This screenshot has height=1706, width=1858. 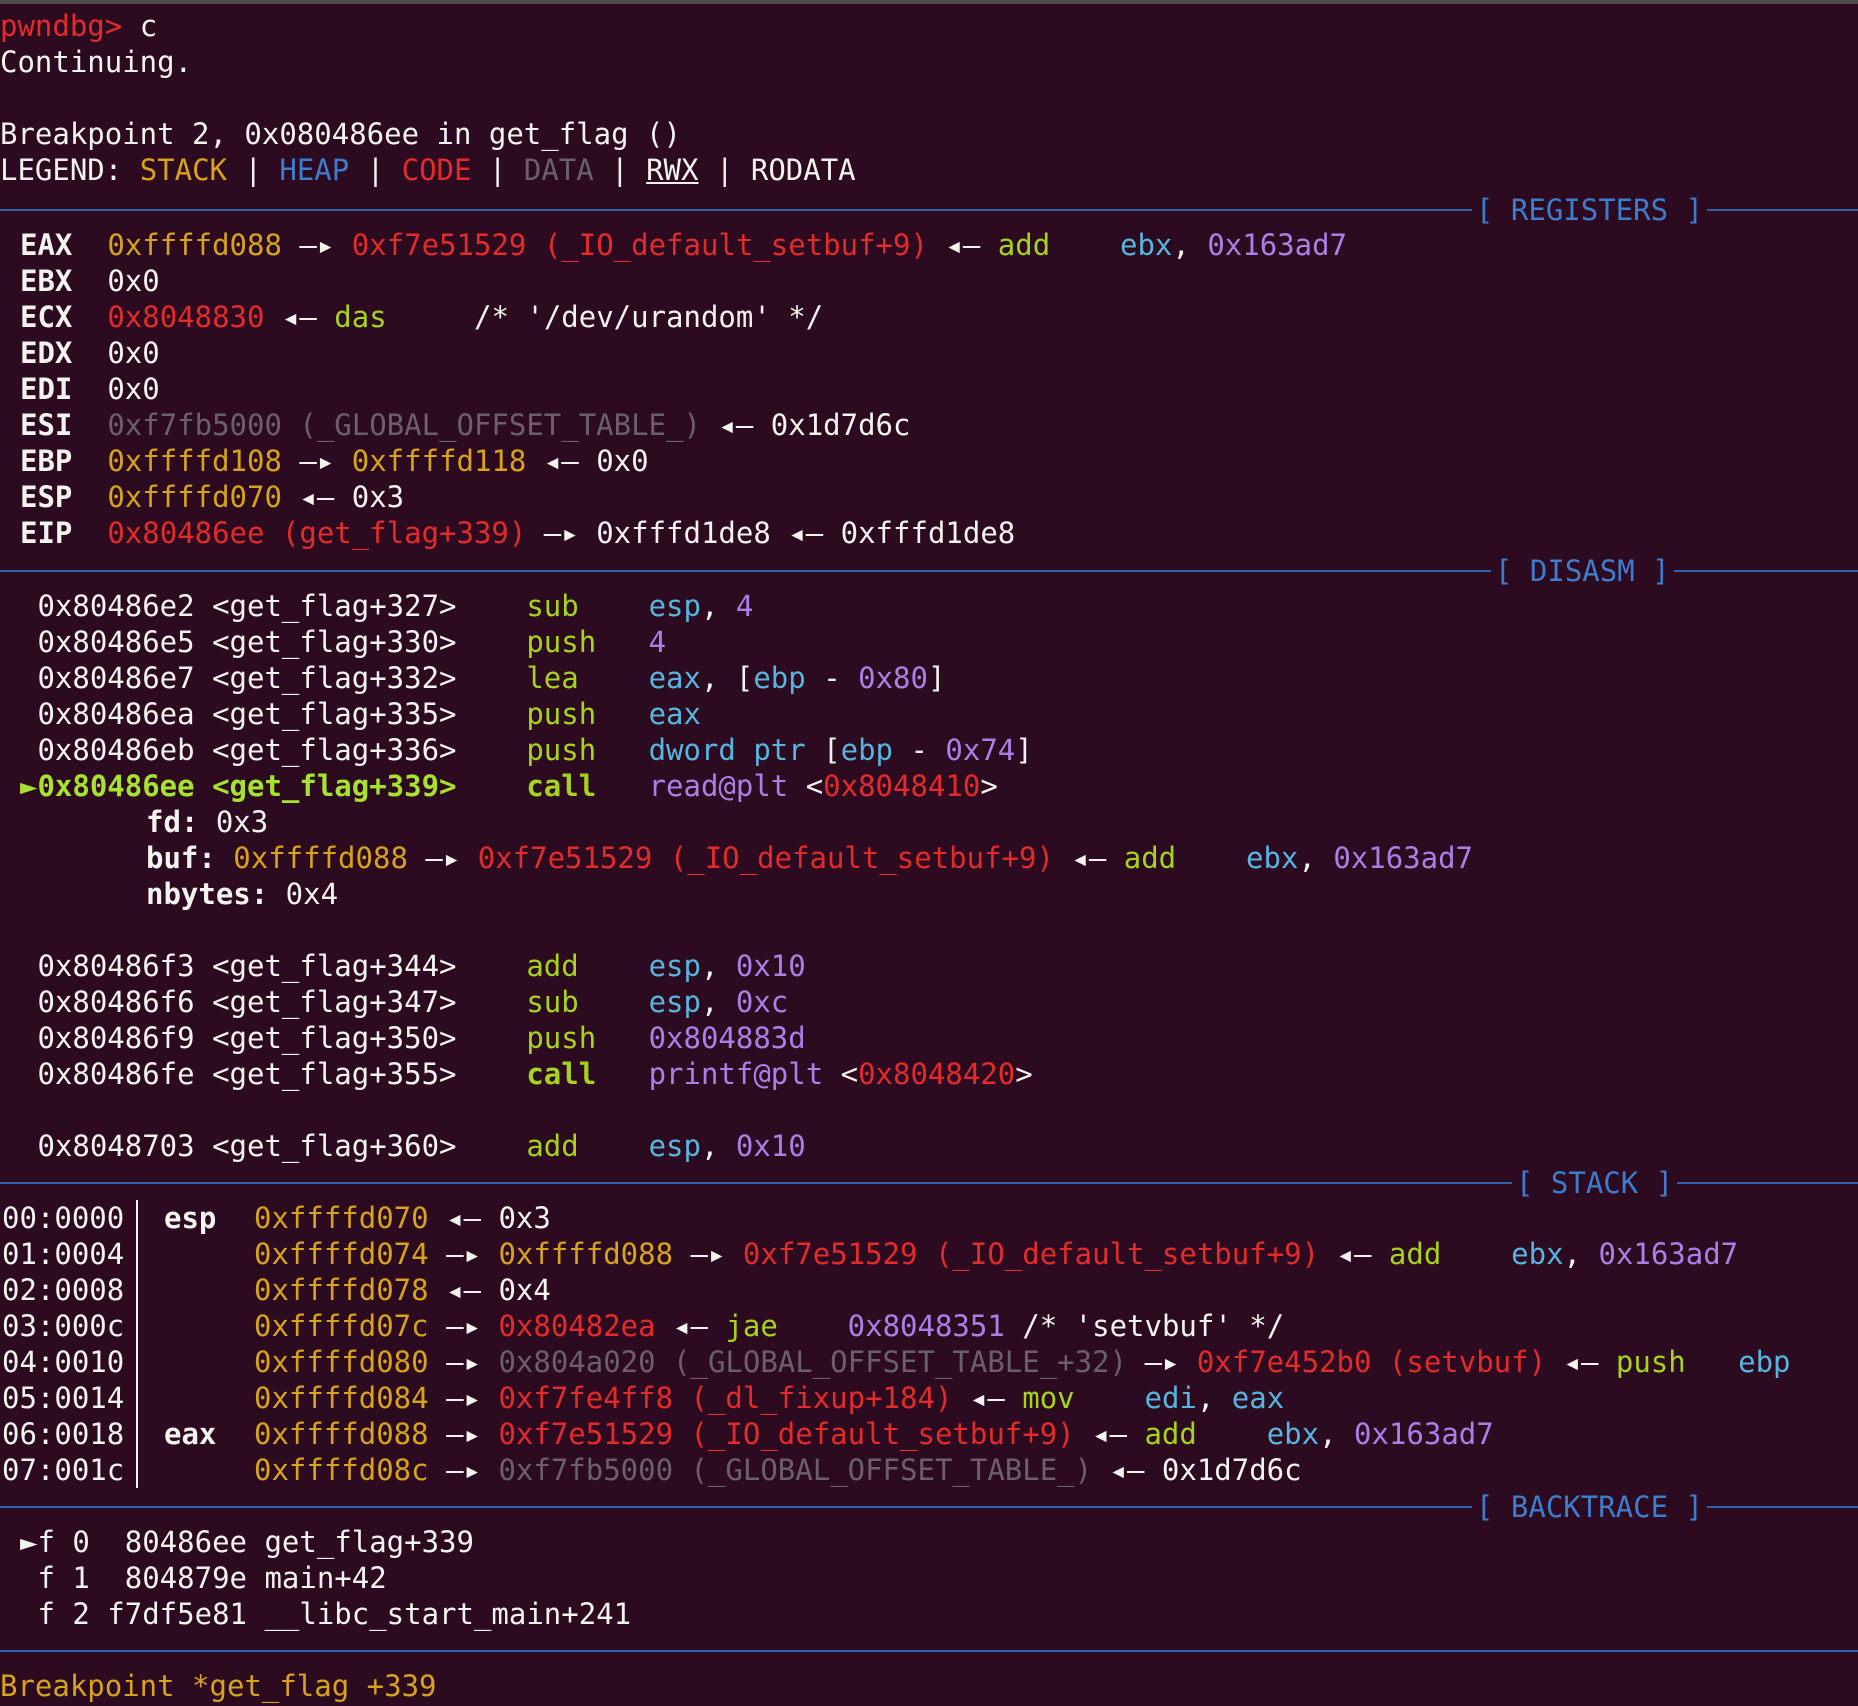 I want to click on prompt-line: pwndbg> c, so click(x=78, y=26).